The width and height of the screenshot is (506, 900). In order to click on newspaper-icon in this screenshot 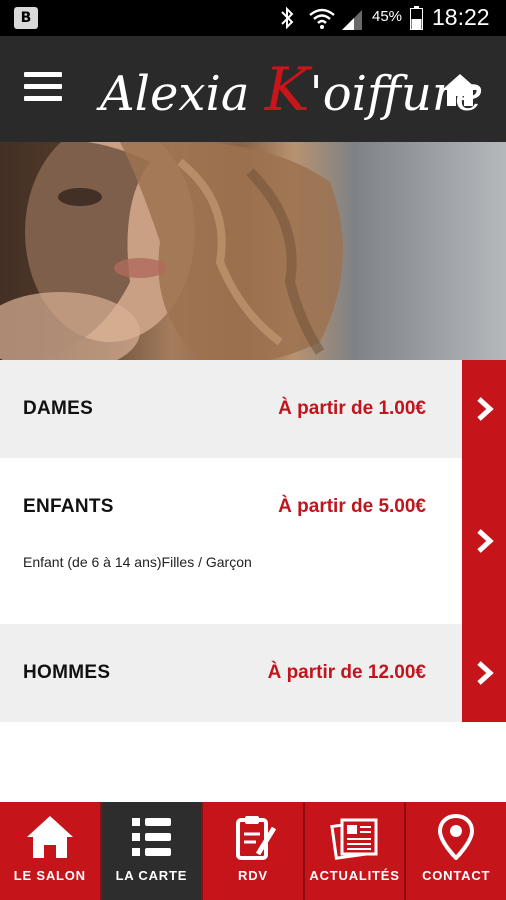, I will do `click(353, 839)`.